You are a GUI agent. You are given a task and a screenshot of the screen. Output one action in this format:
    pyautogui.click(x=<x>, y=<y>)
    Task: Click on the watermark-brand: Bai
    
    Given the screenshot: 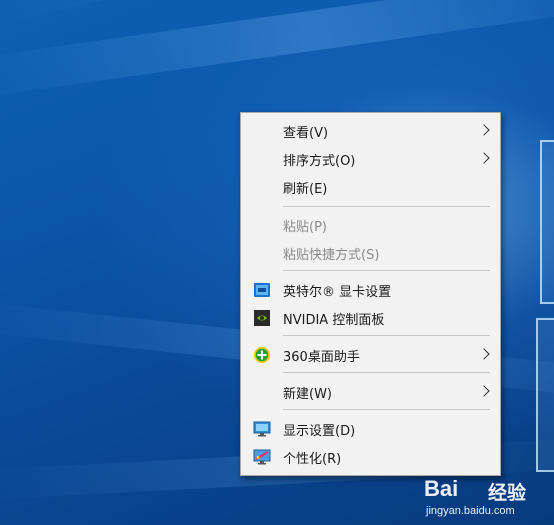 What is the action you would take?
    pyautogui.click(x=441, y=488)
    